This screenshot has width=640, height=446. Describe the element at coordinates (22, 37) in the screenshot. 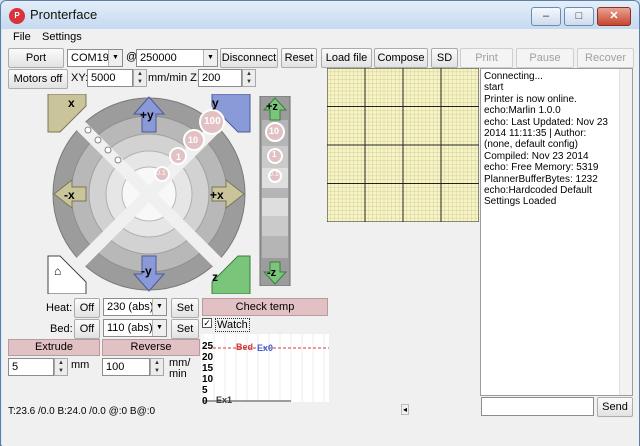

I see `menu-file: File` at that location.